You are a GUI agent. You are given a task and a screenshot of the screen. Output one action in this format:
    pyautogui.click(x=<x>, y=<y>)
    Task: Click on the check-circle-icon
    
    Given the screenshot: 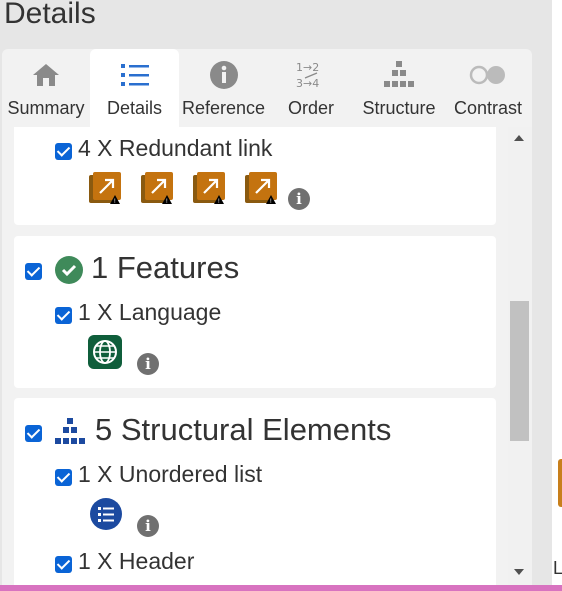 What is the action you would take?
    pyautogui.click(x=69, y=270)
    